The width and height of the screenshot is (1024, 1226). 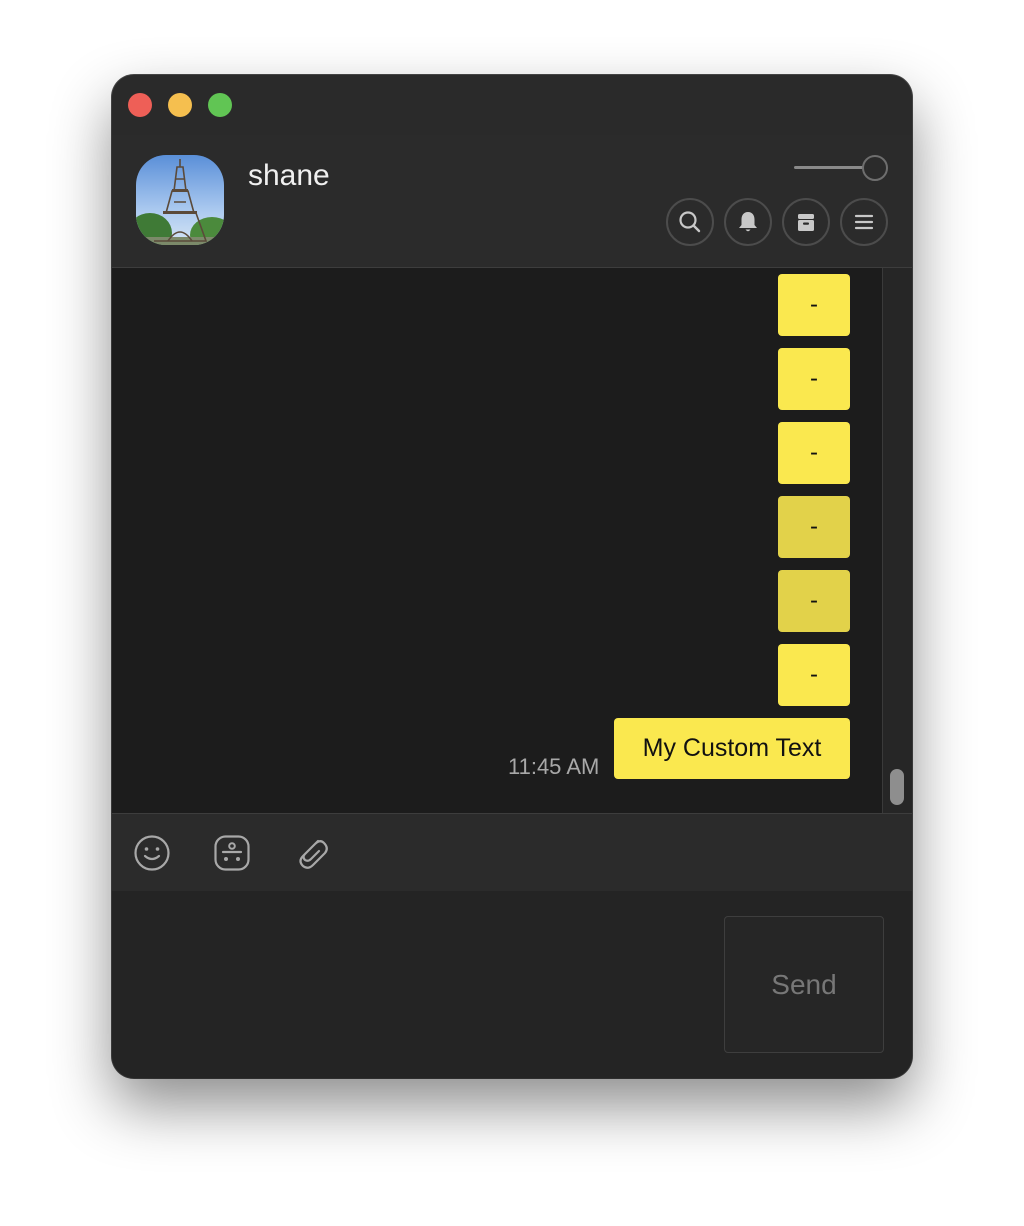 I want to click on archive-icon, so click(x=806, y=222).